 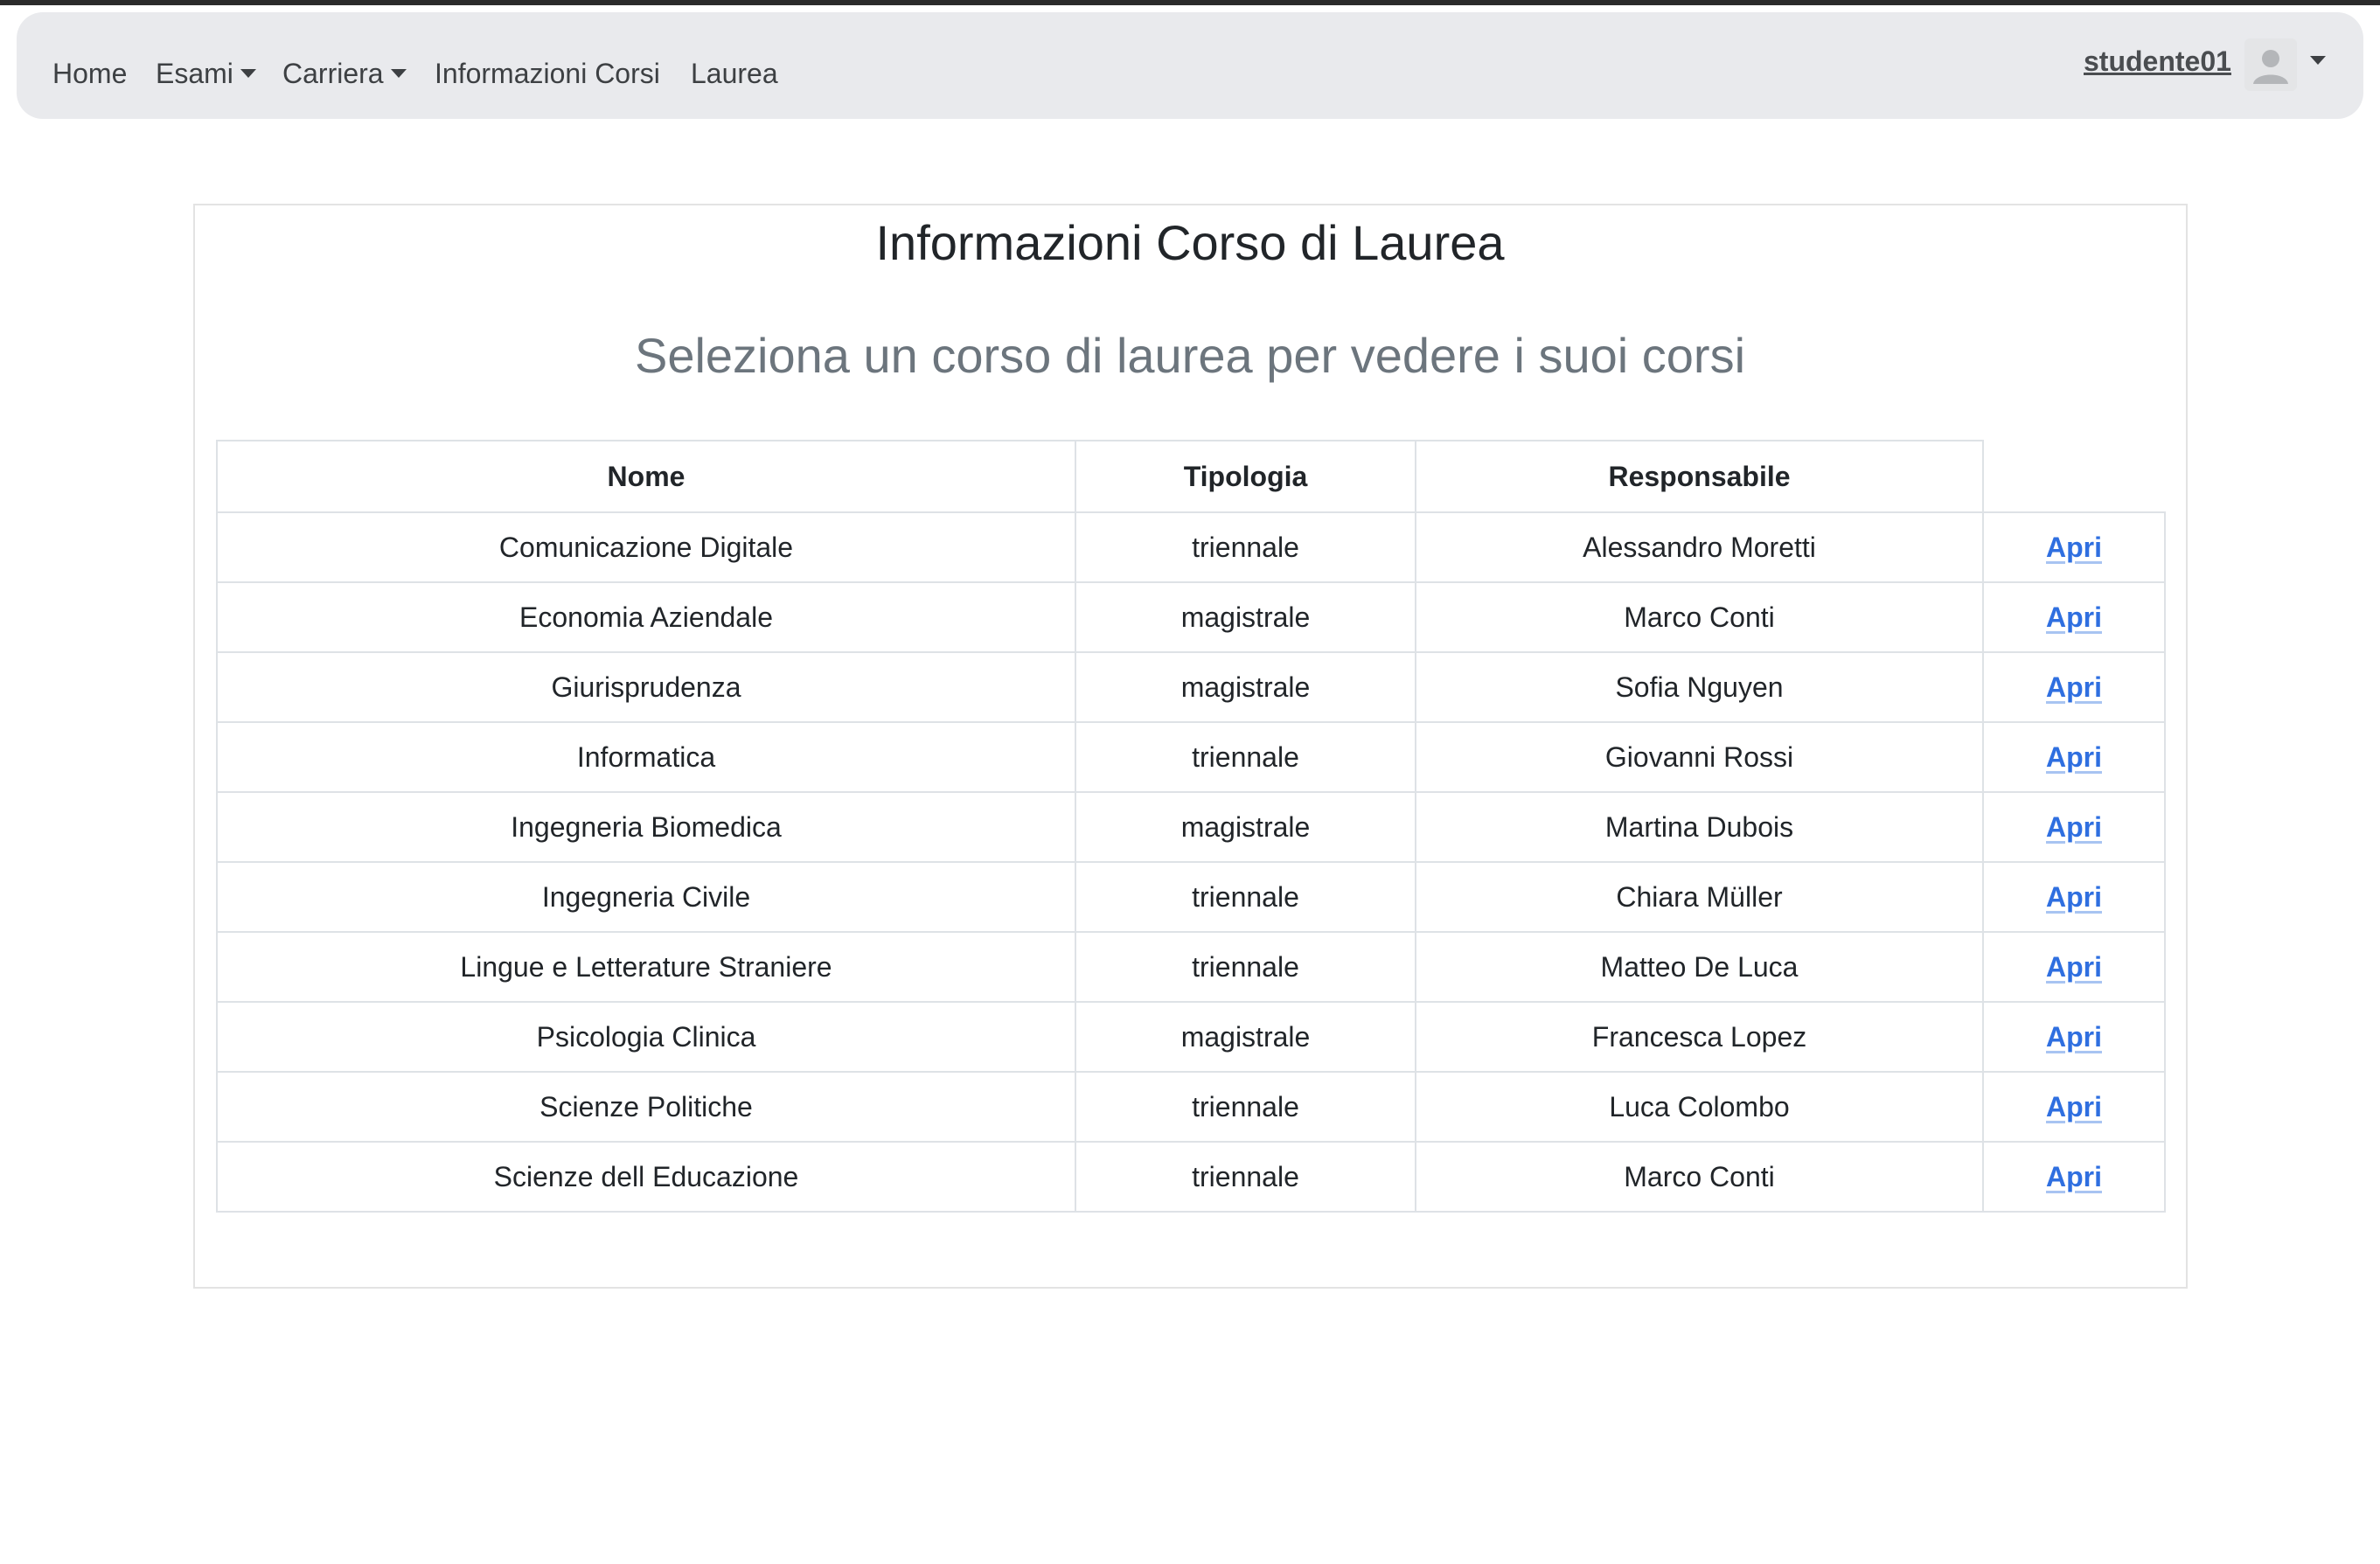 What do you see at coordinates (2270, 64) in the screenshot?
I see `user-avatar-icon` at bounding box center [2270, 64].